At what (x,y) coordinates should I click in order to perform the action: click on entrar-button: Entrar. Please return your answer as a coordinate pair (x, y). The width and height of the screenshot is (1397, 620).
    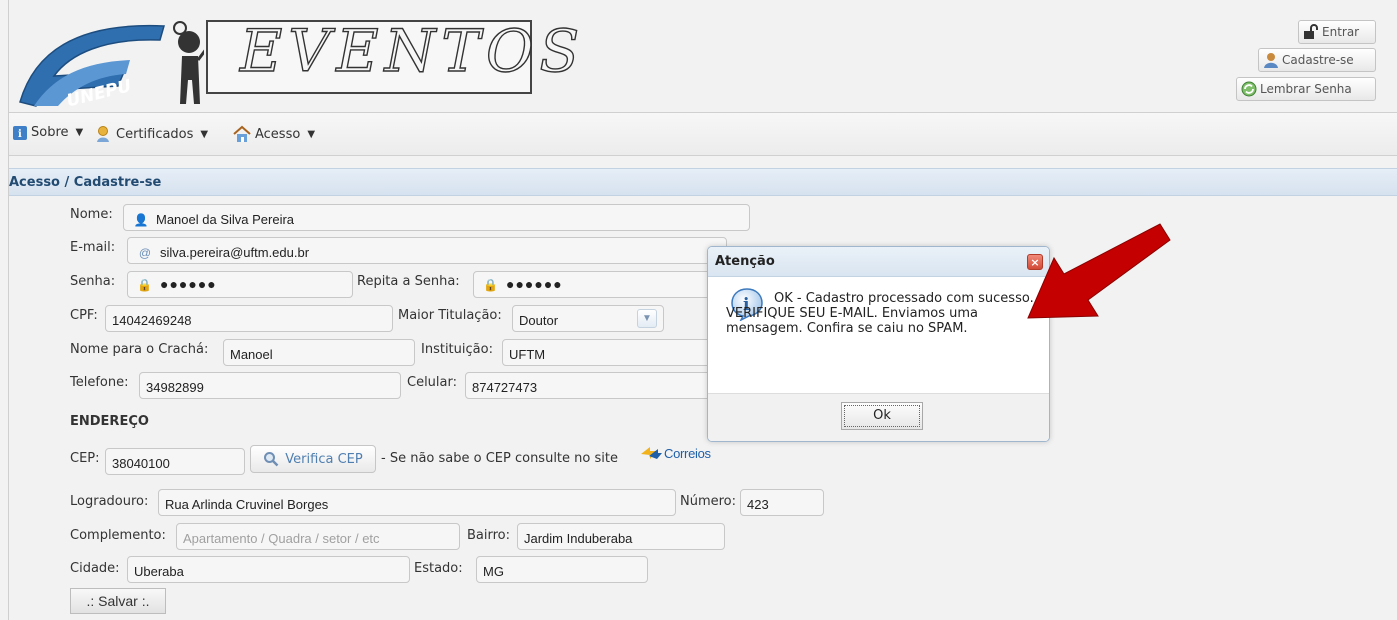
    Looking at the image, I should click on (1337, 32).